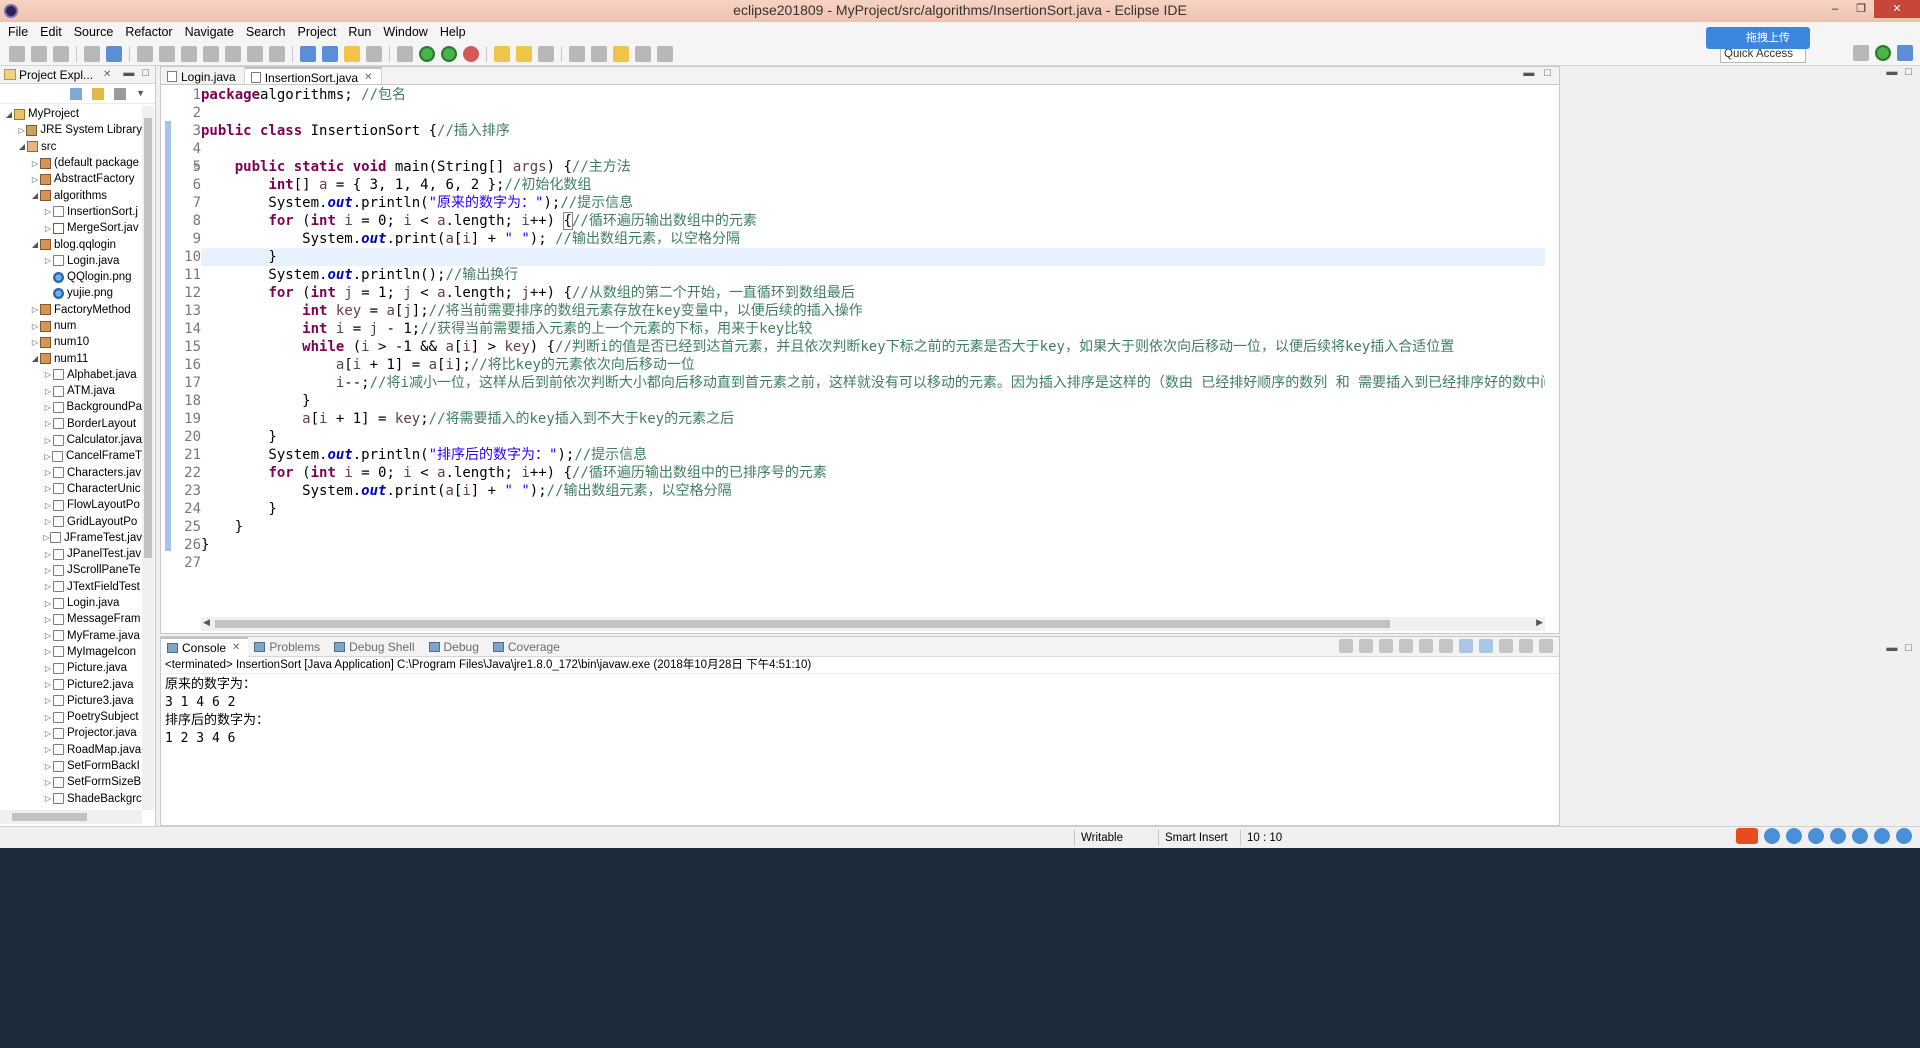  Describe the element at coordinates (407, 32) in the screenshot. I see `menu-window: Window` at that location.